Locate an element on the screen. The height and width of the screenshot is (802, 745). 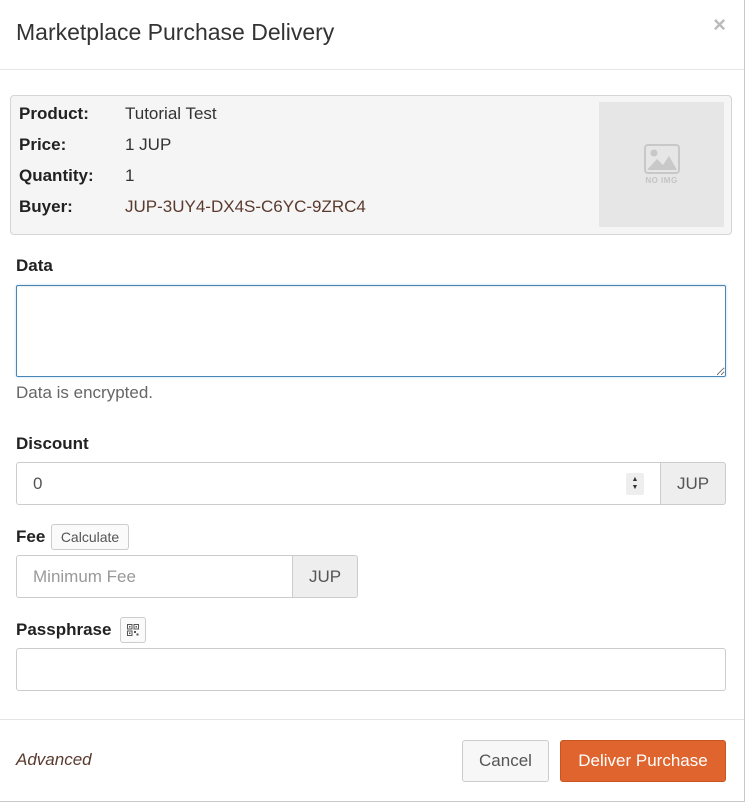
product-image-placeholder: NO IMG is located at coordinates (661, 164).